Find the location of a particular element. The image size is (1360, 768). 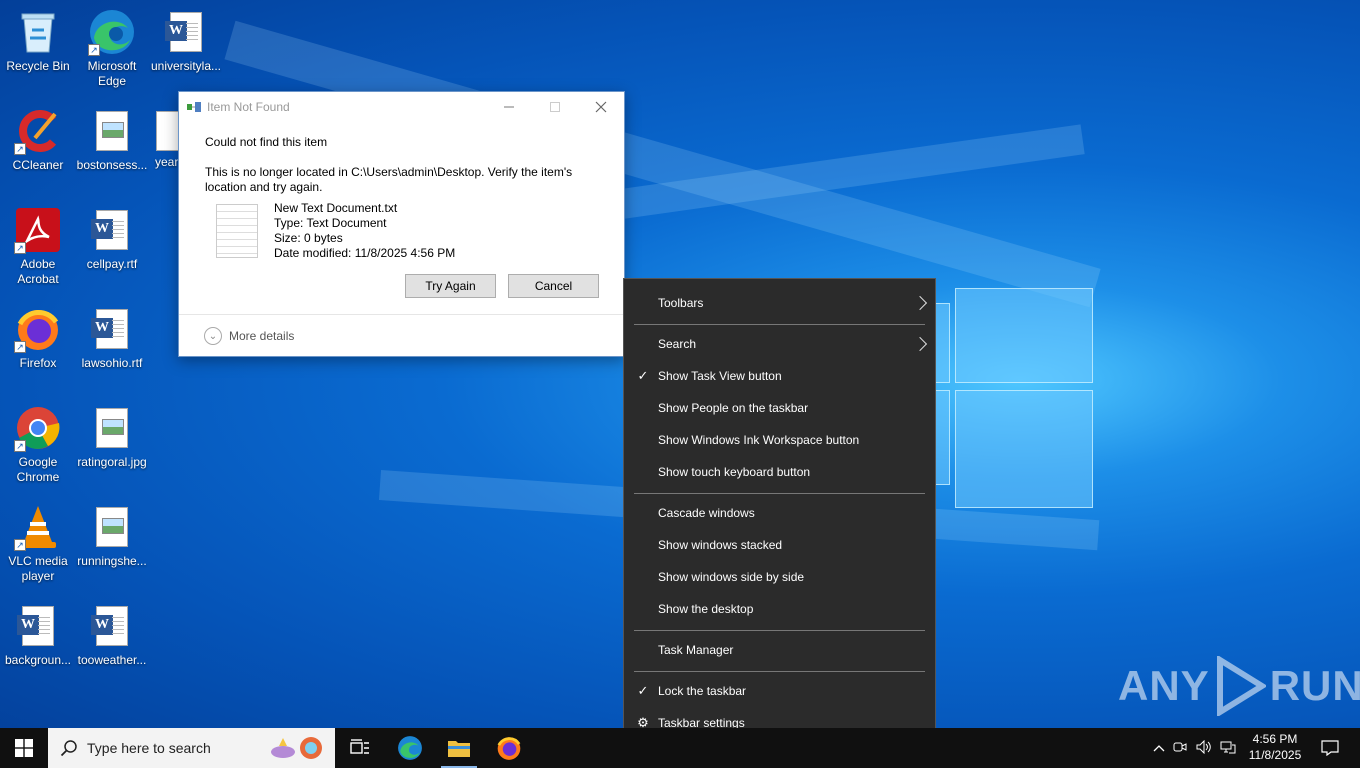

file-type: Type: Text Document is located at coordinates (330, 223).